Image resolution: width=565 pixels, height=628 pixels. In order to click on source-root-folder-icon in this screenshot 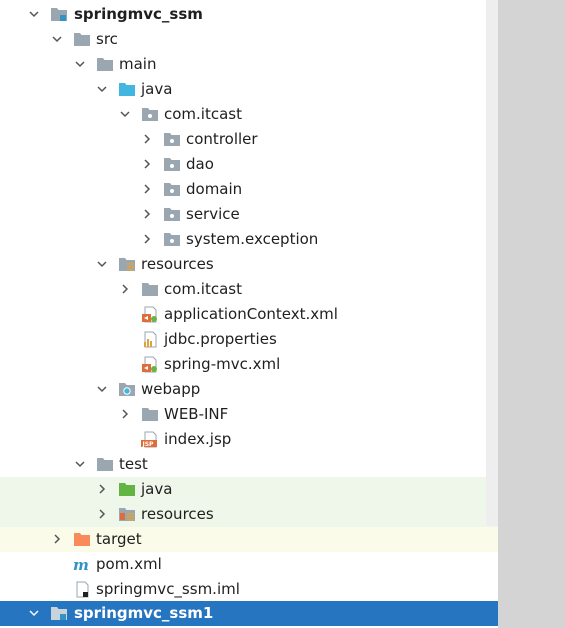, I will do `click(127, 89)`.